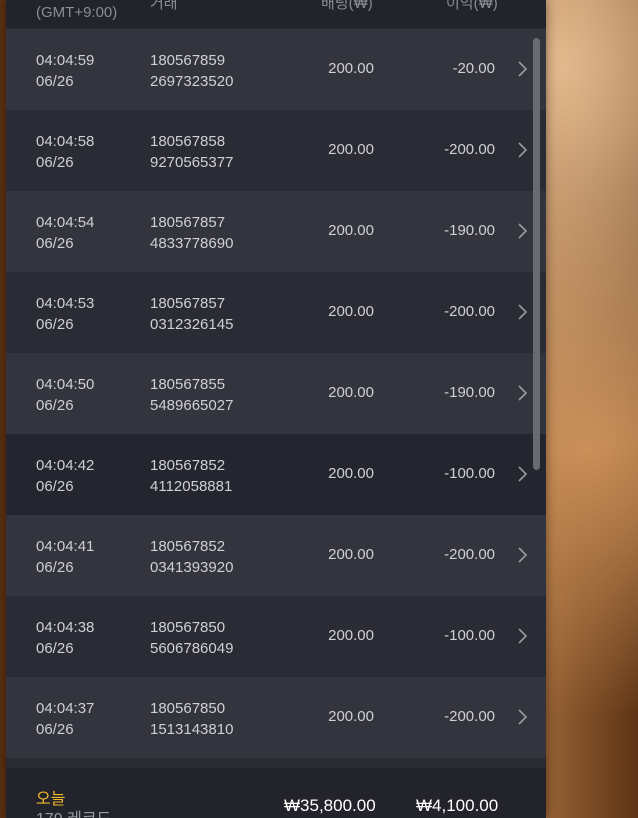 The image size is (638, 818). What do you see at coordinates (65, 233) in the screenshot?
I see `row-datetime: 04:04:54 06/26` at bounding box center [65, 233].